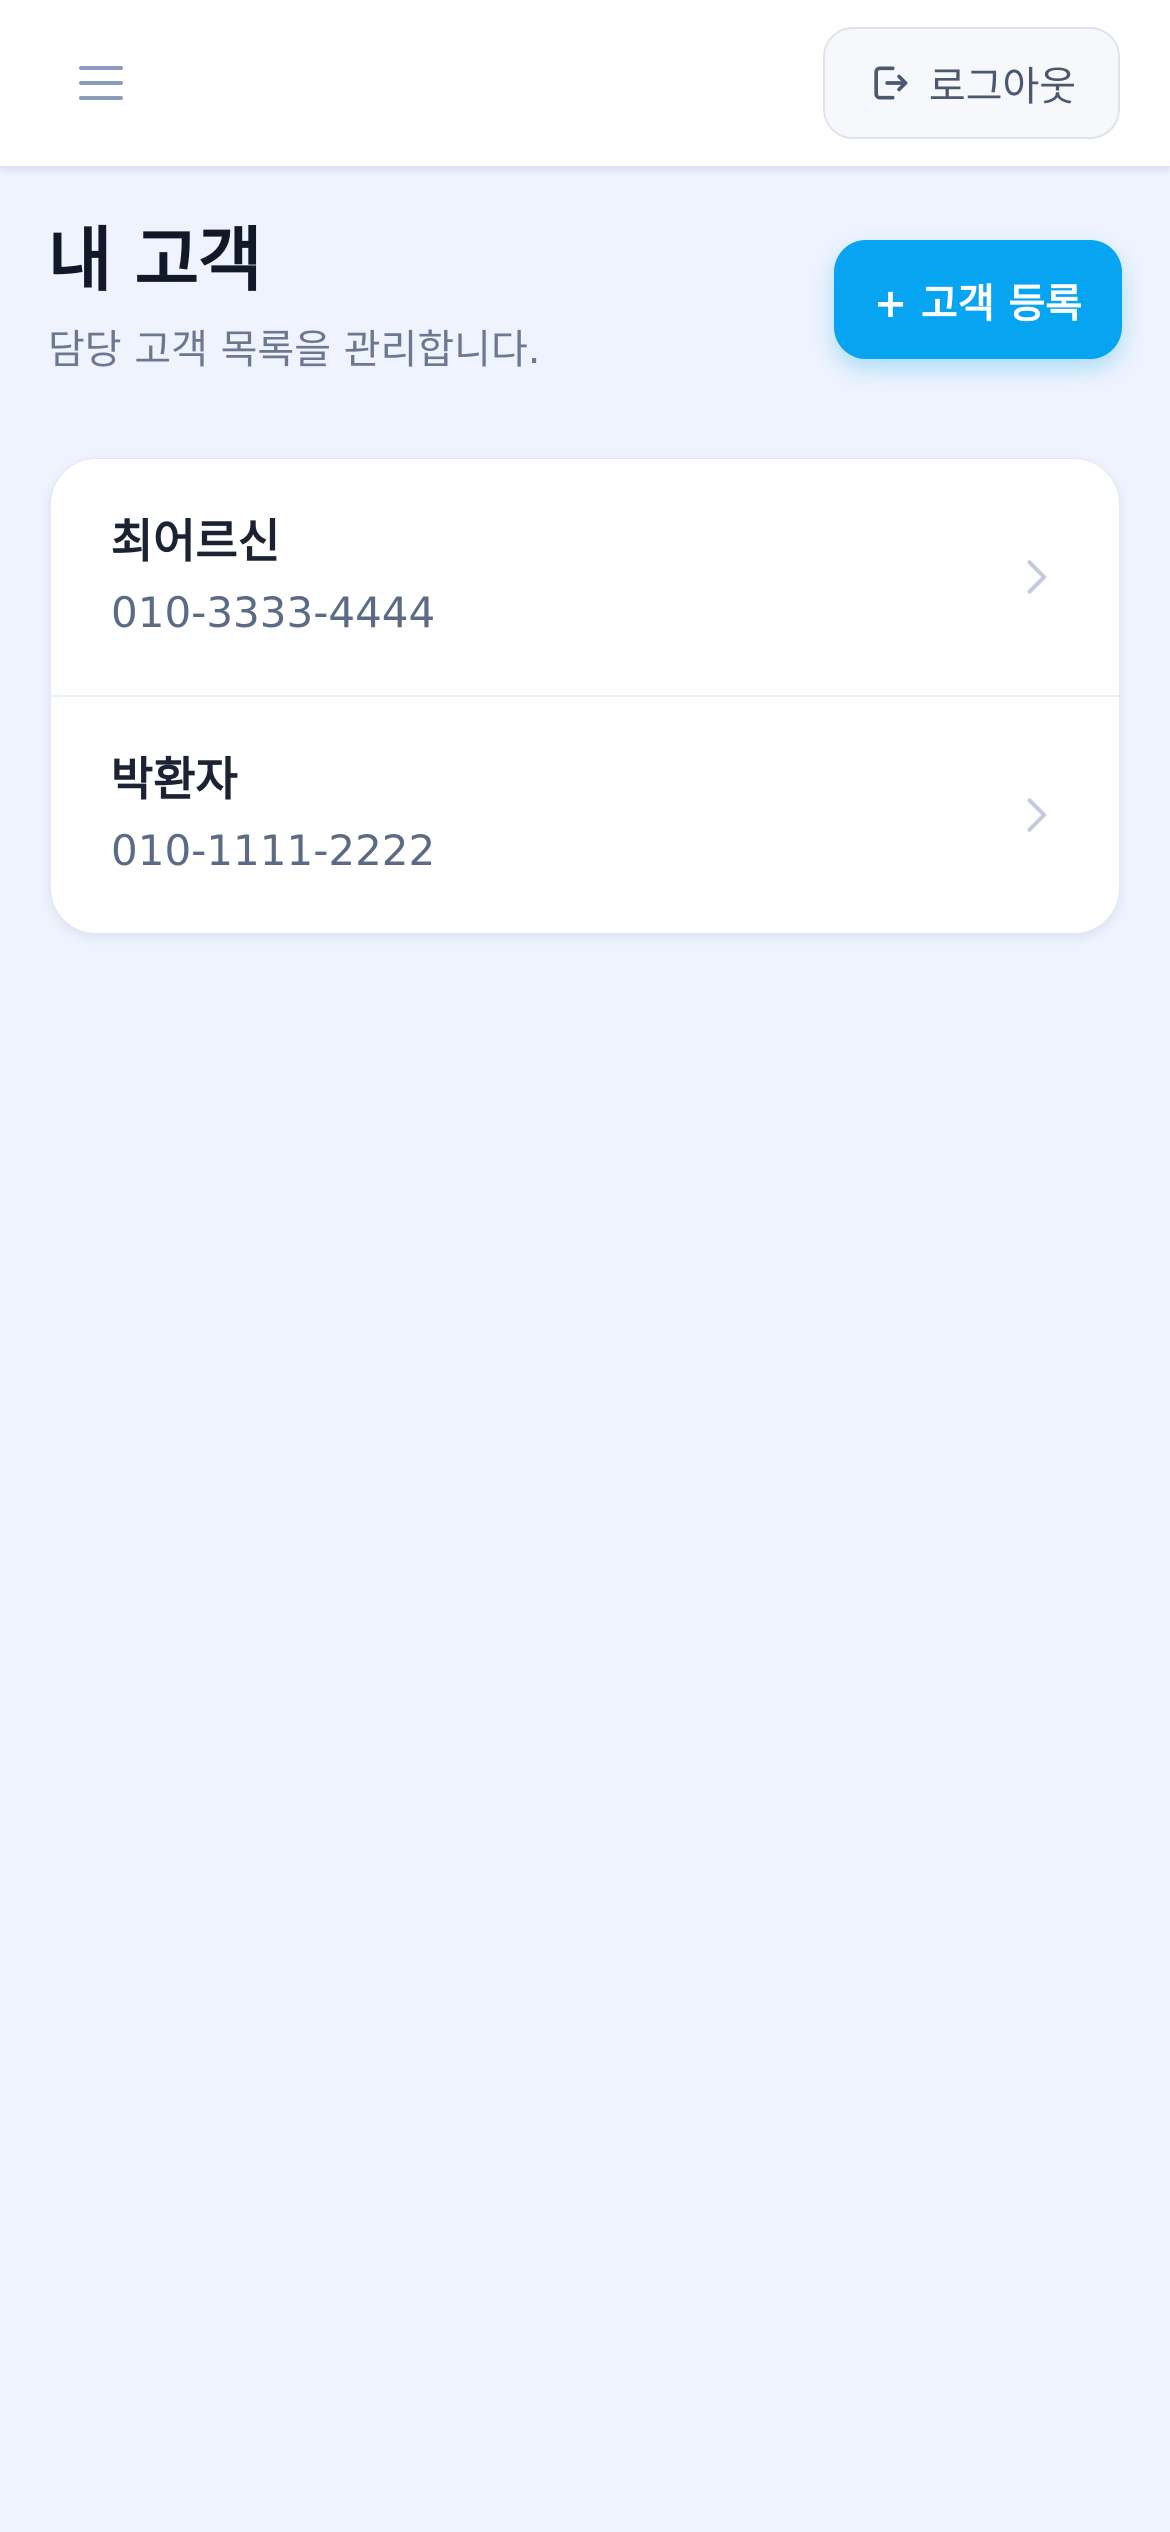 The image size is (1170, 2532). Describe the element at coordinates (585, 577) in the screenshot. I see `customer-list-item: 최어르신 010-3333-4444` at that location.